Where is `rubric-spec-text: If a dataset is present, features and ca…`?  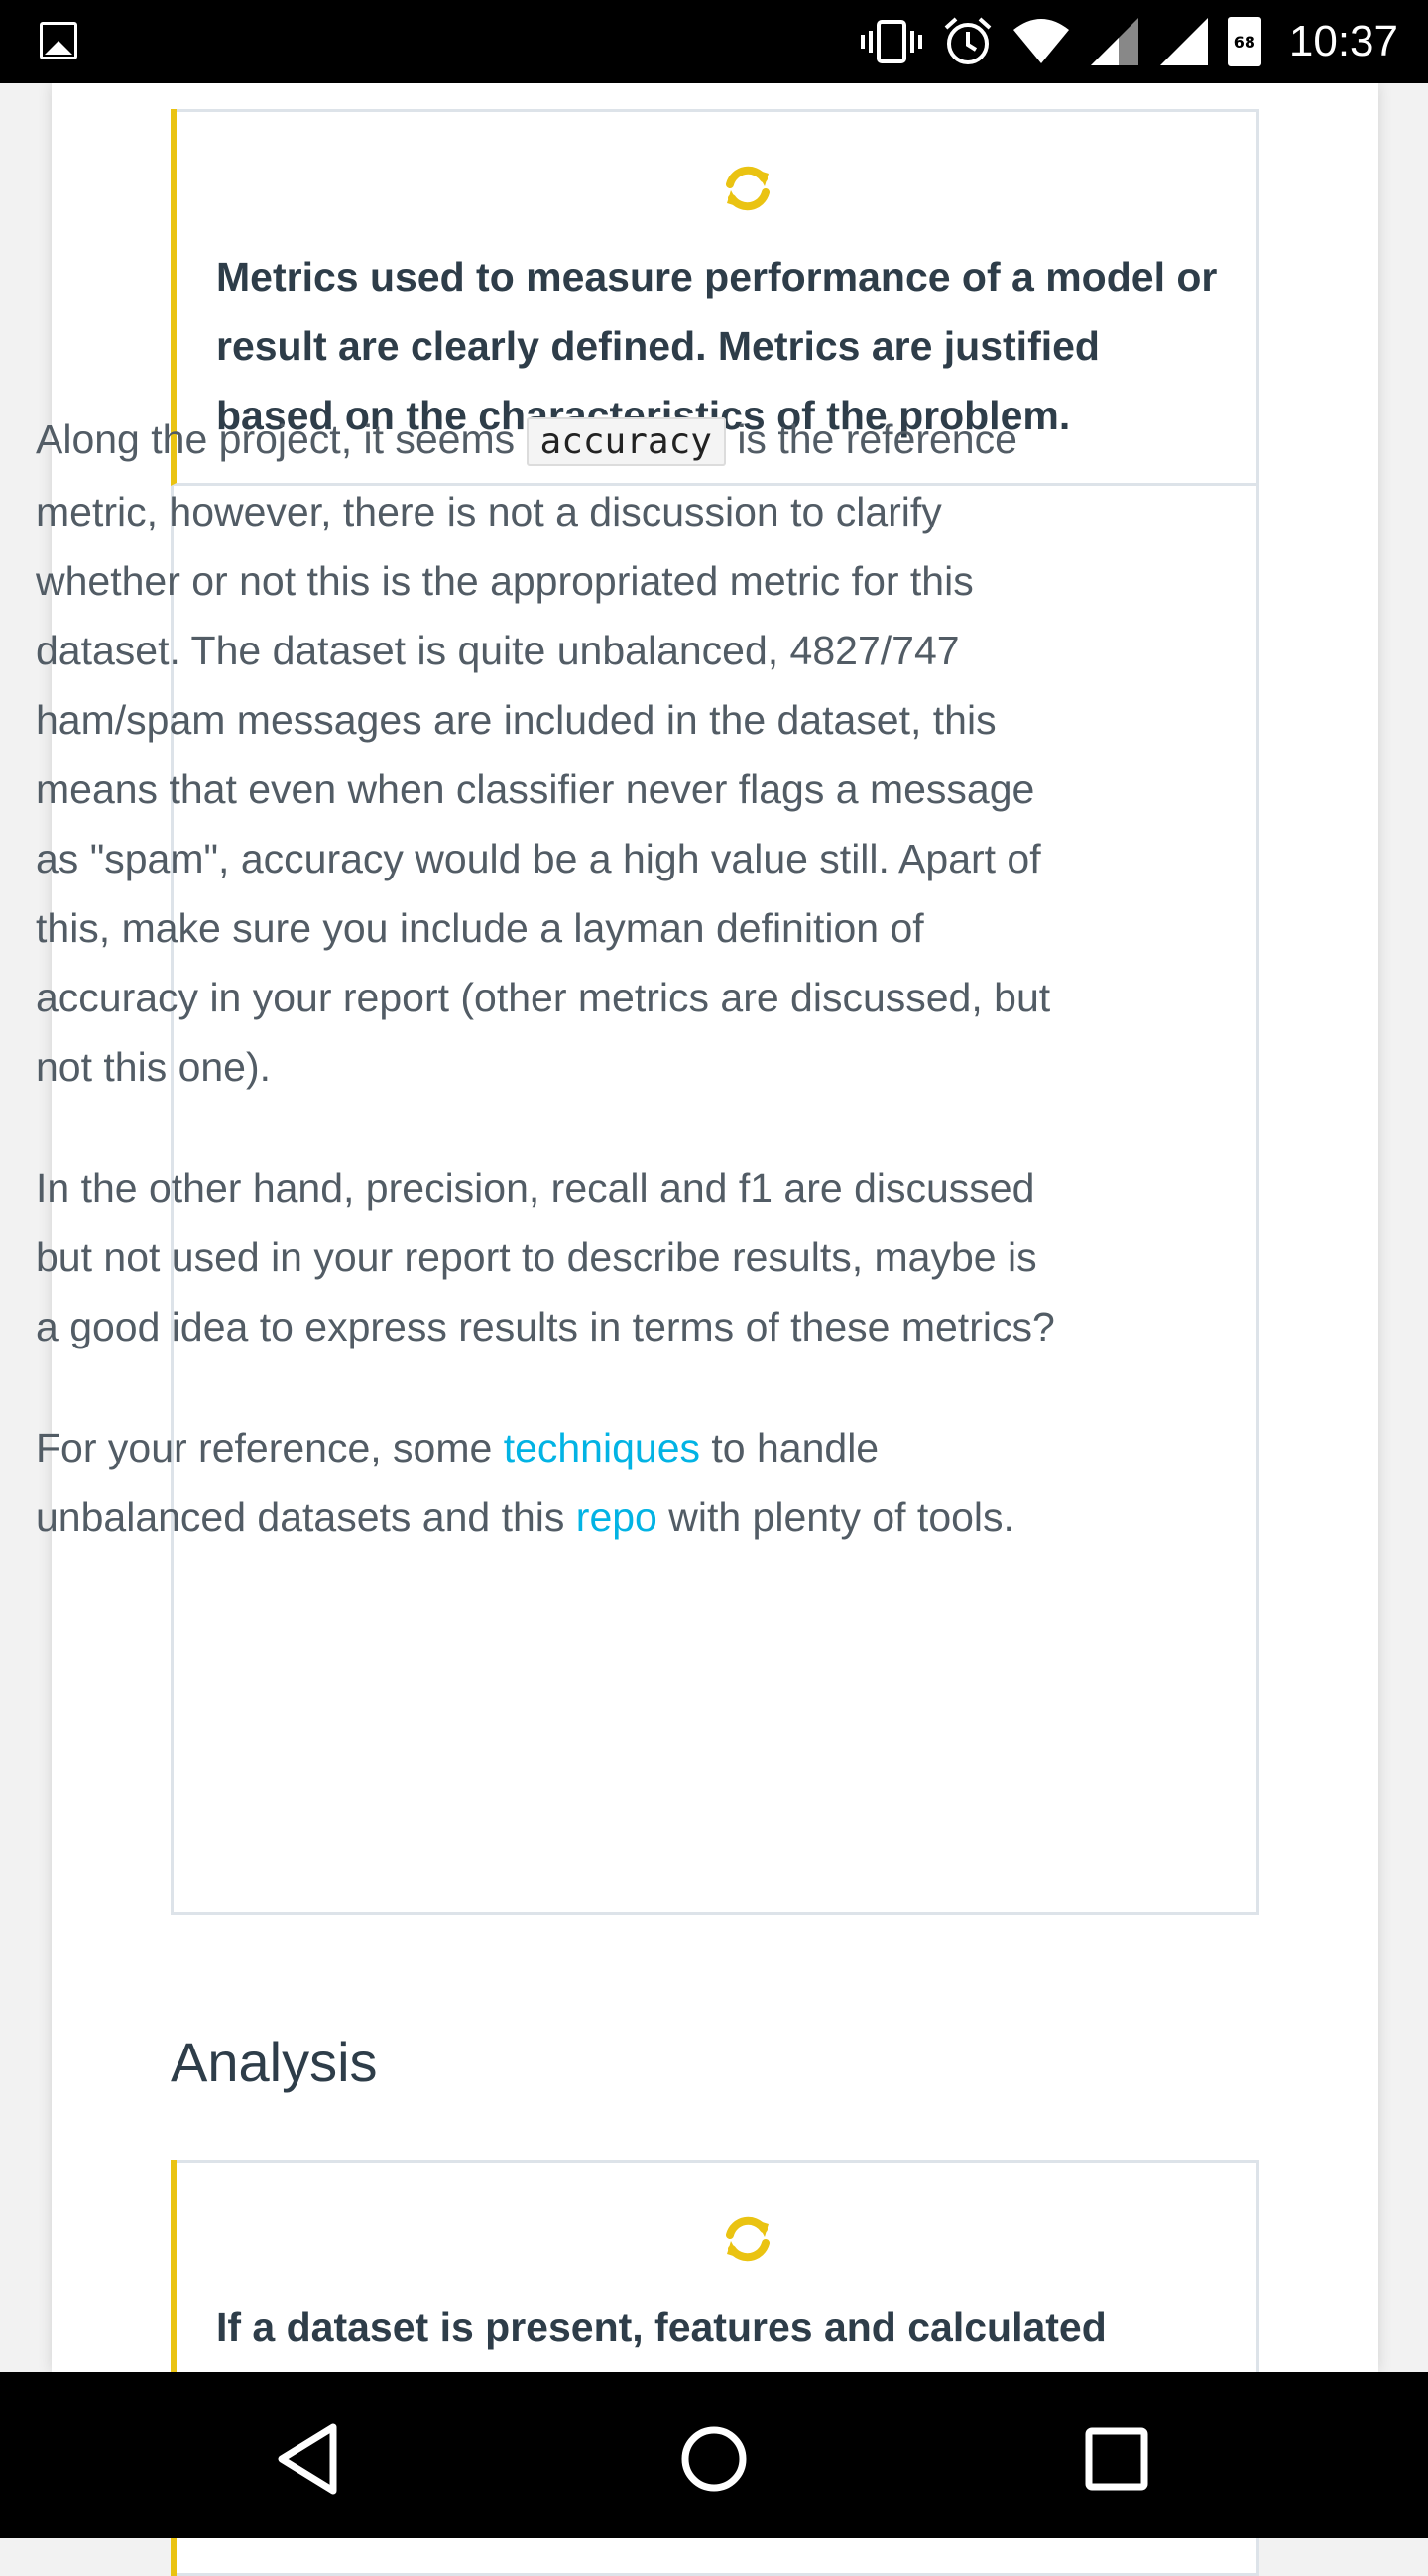 rubric-spec-text: If a dataset is present, features and ca… is located at coordinates (661, 2327).